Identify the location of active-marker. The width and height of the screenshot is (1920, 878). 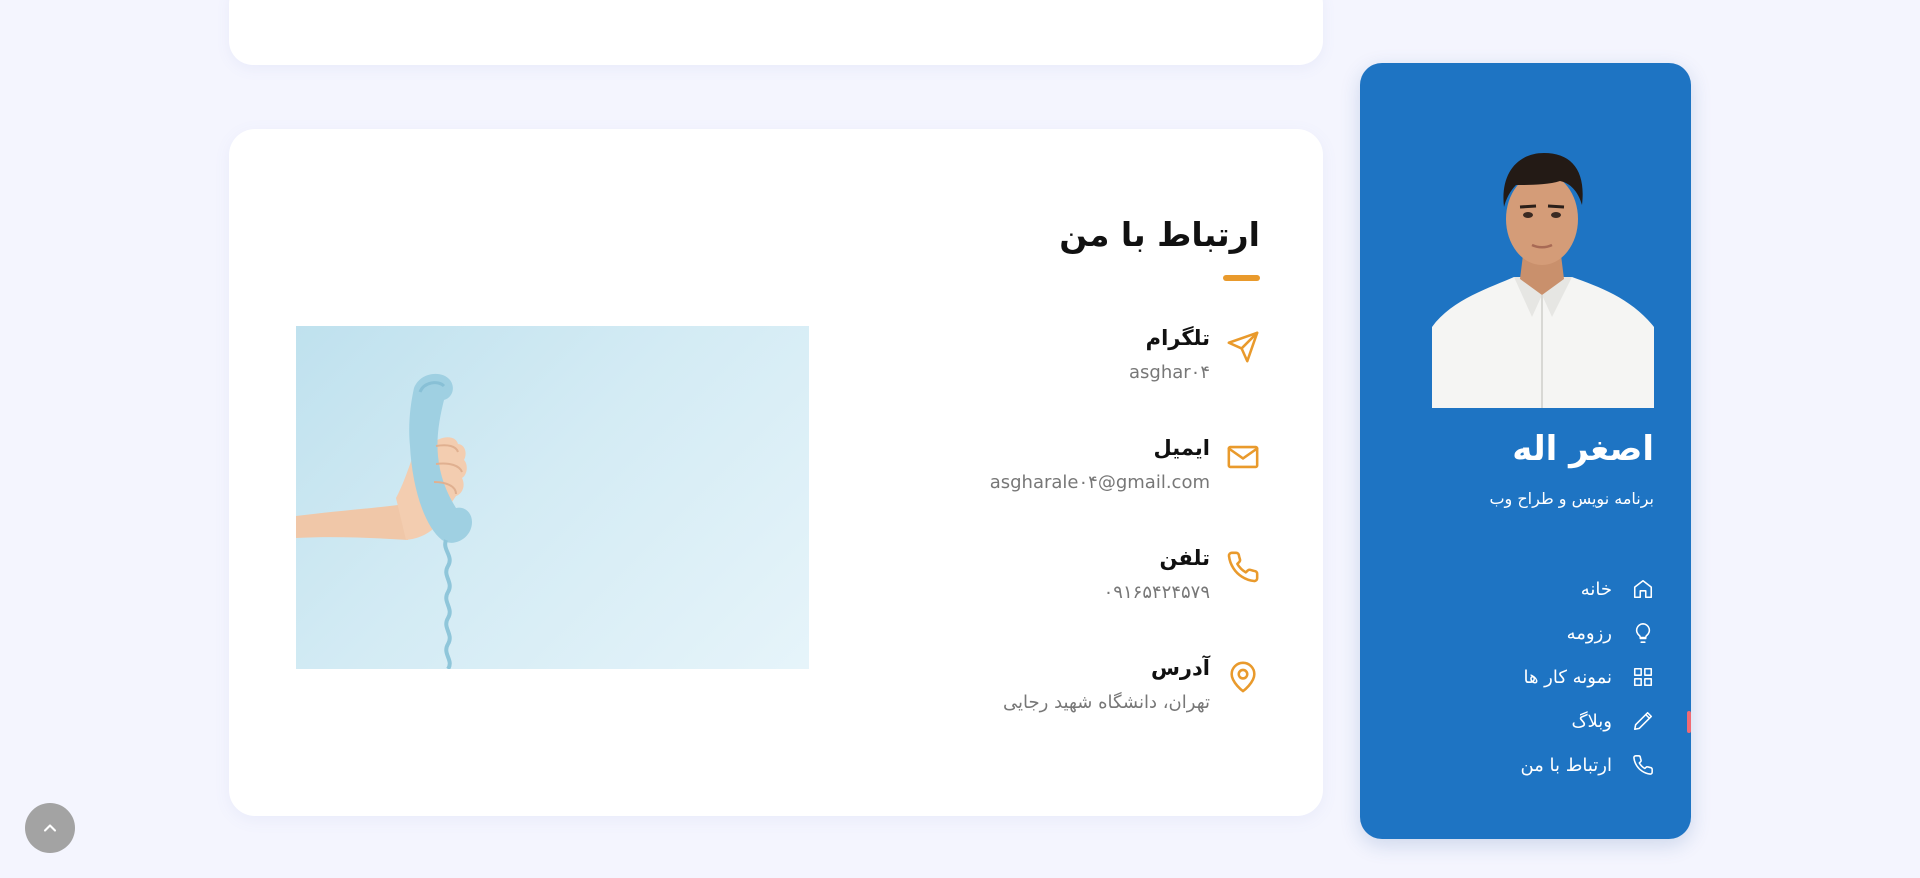
(1689, 722).